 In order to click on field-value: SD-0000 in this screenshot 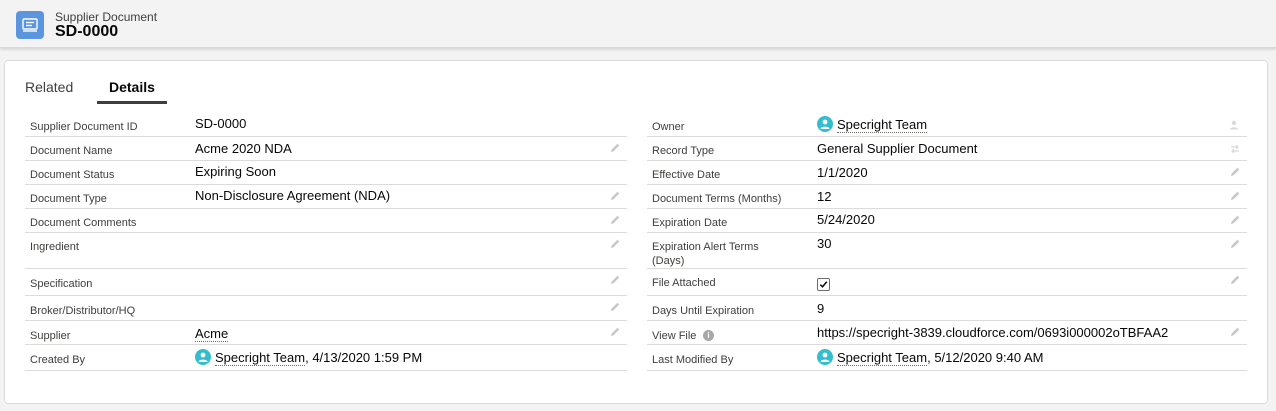, I will do `click(221, 123)`.